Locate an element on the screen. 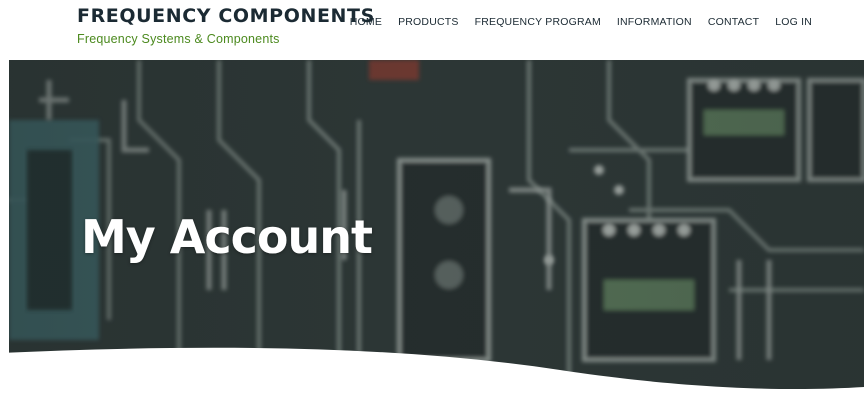  nav-contact: CONTACT is located at coordinates (733, 22).